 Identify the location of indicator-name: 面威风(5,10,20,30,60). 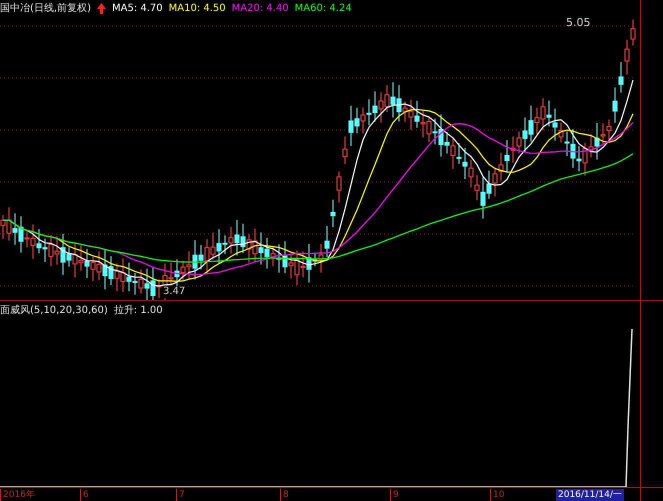
(54, 310).